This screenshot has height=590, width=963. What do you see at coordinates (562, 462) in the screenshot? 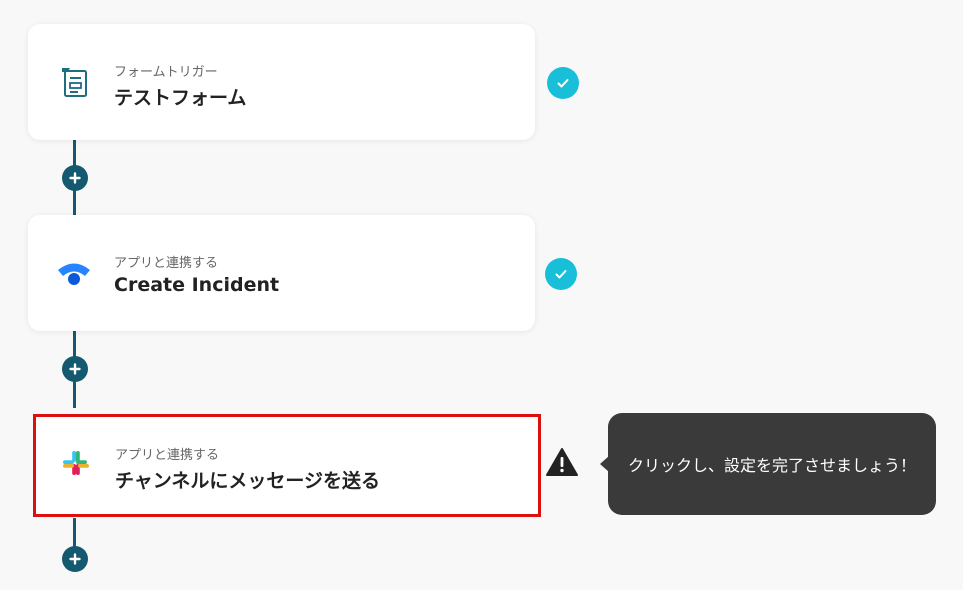
I see `warning-icon` at bounding box center [562, 462].